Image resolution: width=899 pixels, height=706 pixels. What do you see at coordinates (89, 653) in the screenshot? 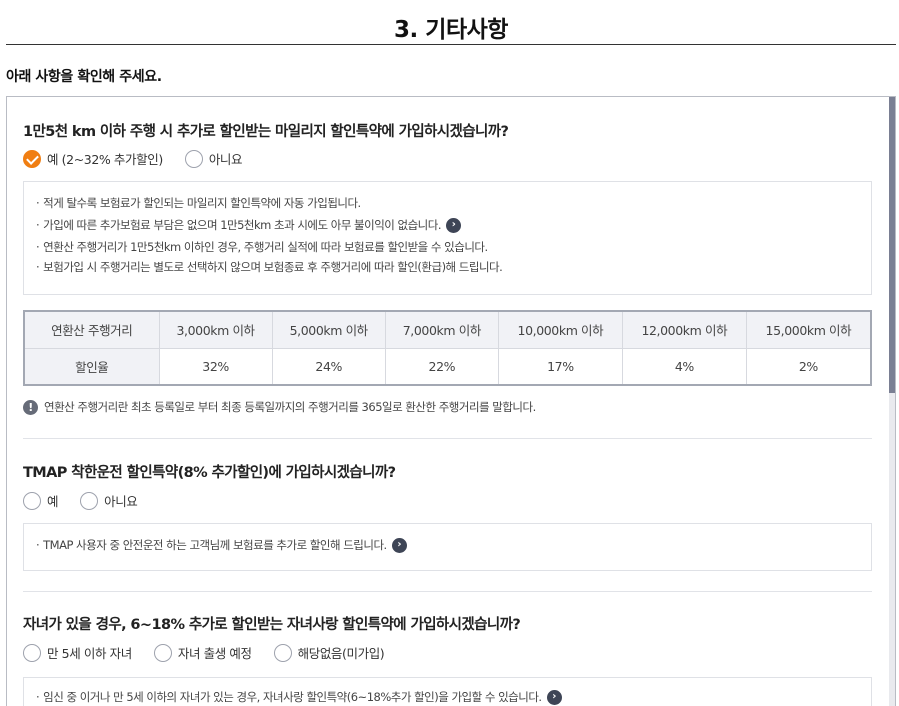
I see `child-option-under5-label: 만 5세 이하 자녀` at bounding box center [89, 653].